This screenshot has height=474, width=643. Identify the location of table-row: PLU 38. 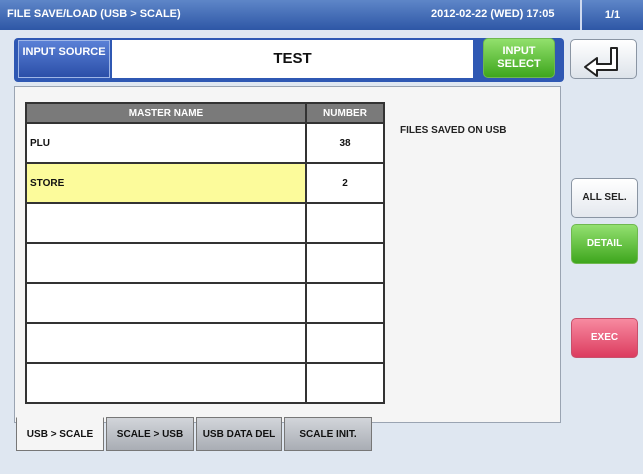
(205, 143).